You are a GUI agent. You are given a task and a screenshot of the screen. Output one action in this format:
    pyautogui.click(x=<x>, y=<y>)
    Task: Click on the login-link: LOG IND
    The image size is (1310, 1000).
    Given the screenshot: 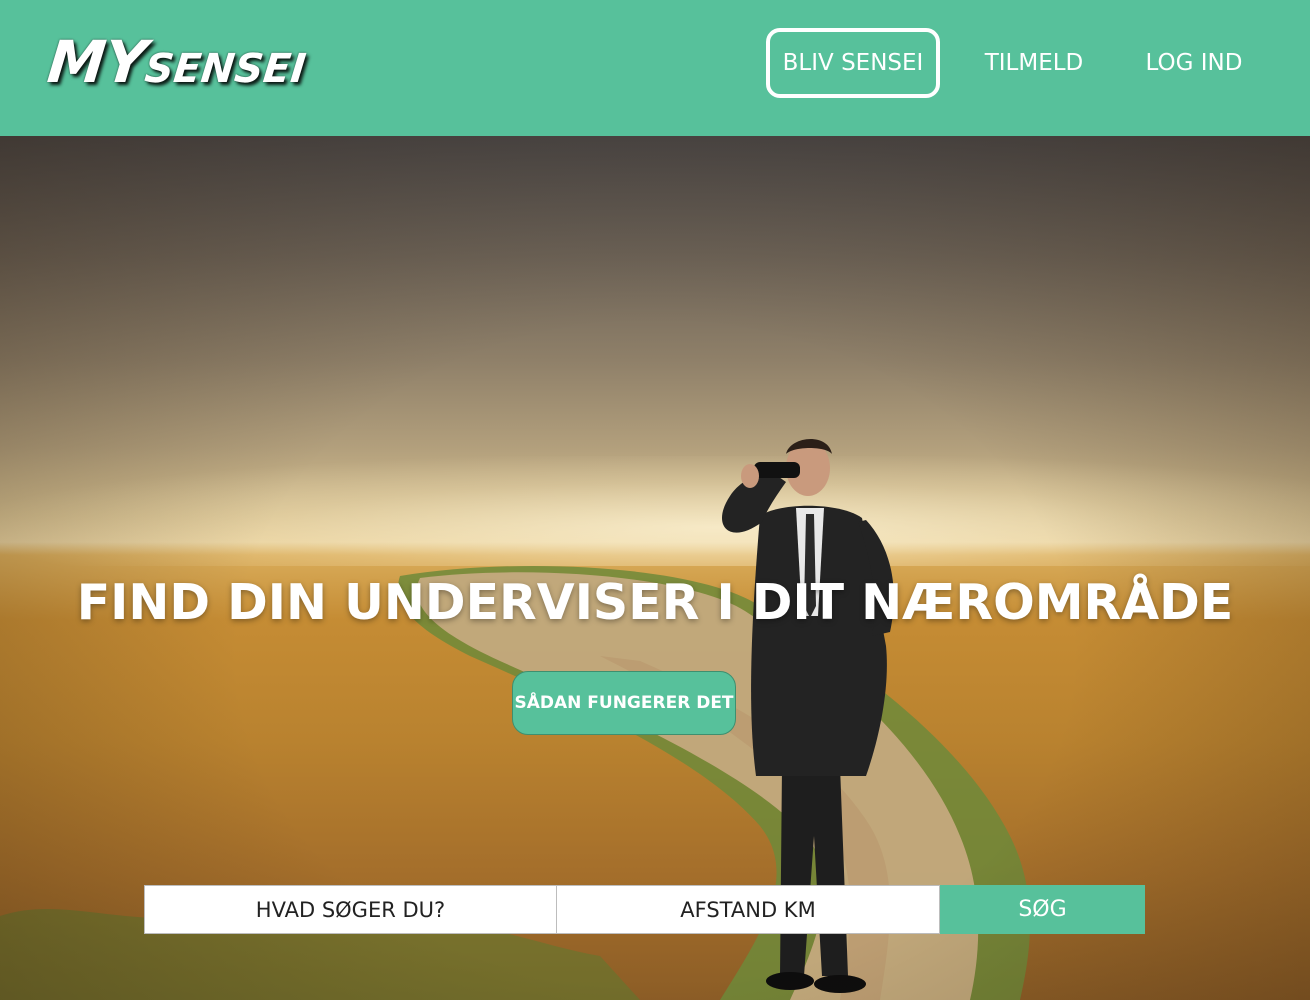 What is the action you would take?
    pyautogui.click(x=1194, y=63)
    